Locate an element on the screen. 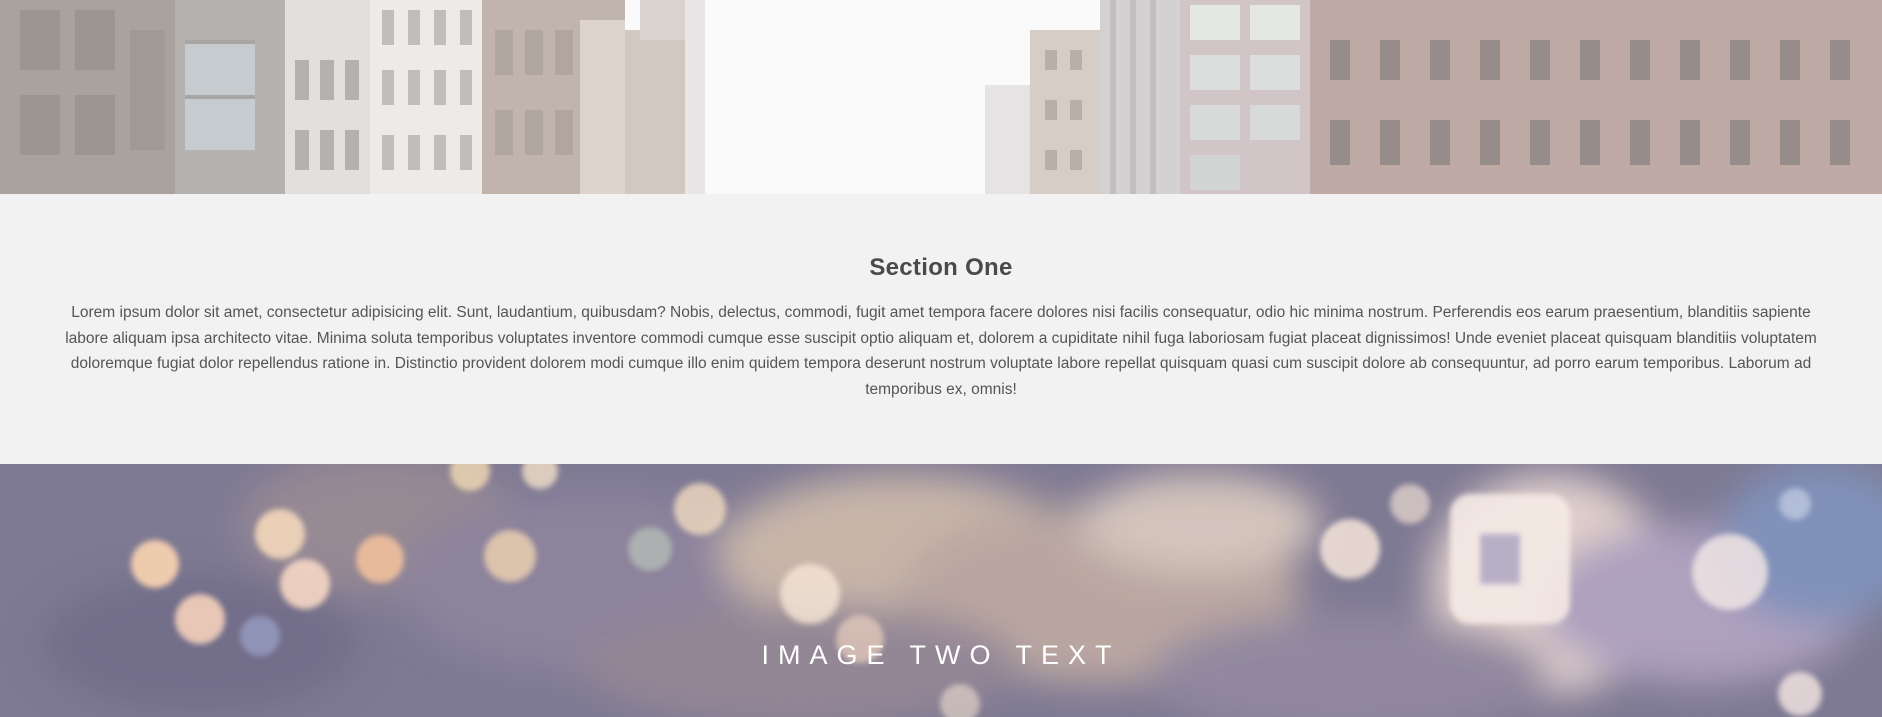 The image size is (1882, 717). image-two-caption: IMAGE TWO TEXT is located at coordinates (941, 655).